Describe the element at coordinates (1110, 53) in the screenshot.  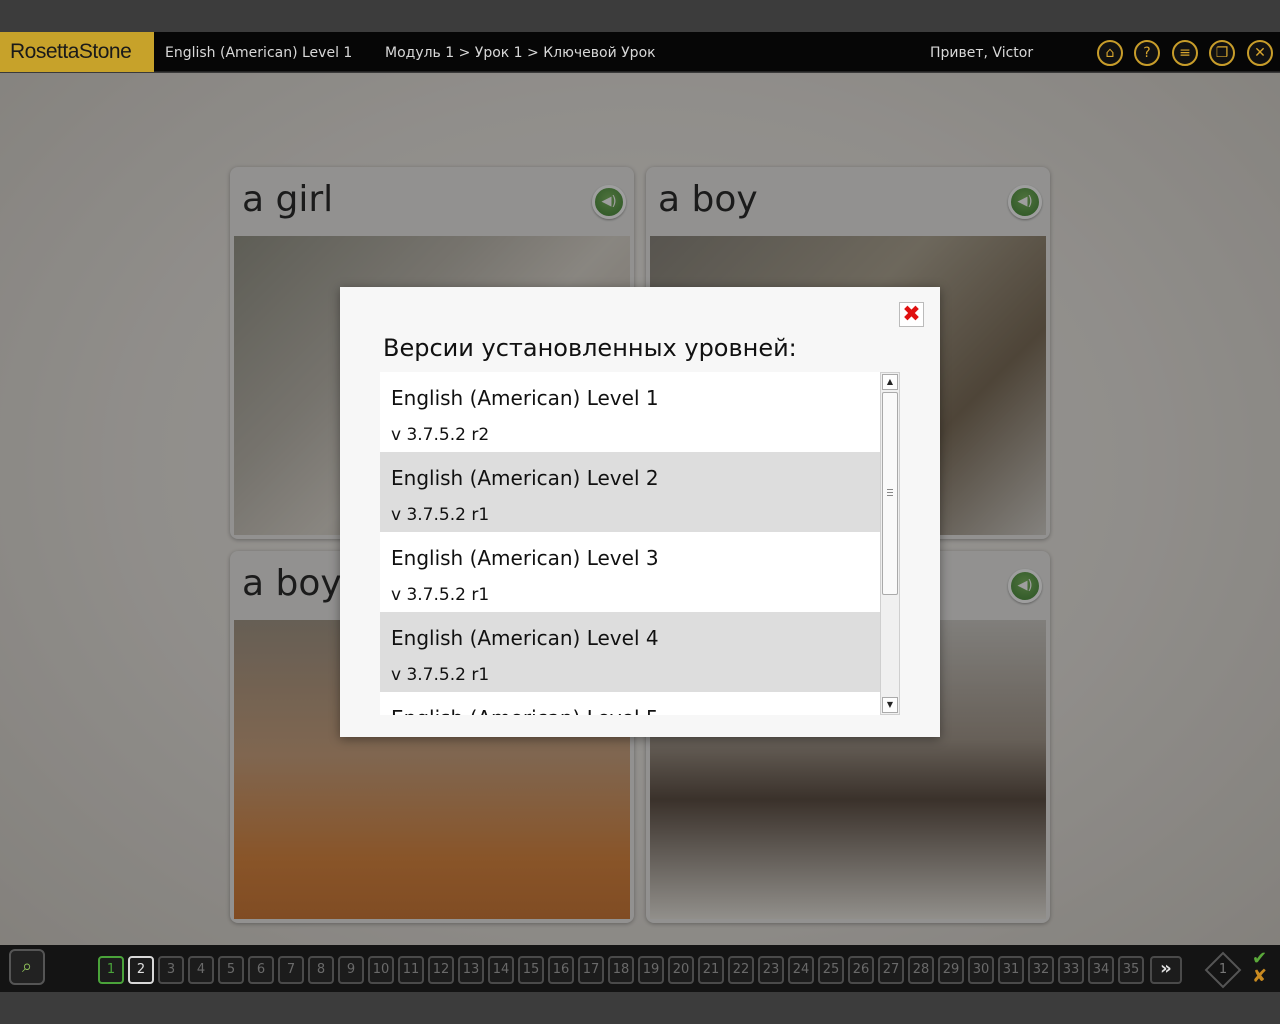
I see `home-icon: ⌂` at that location.